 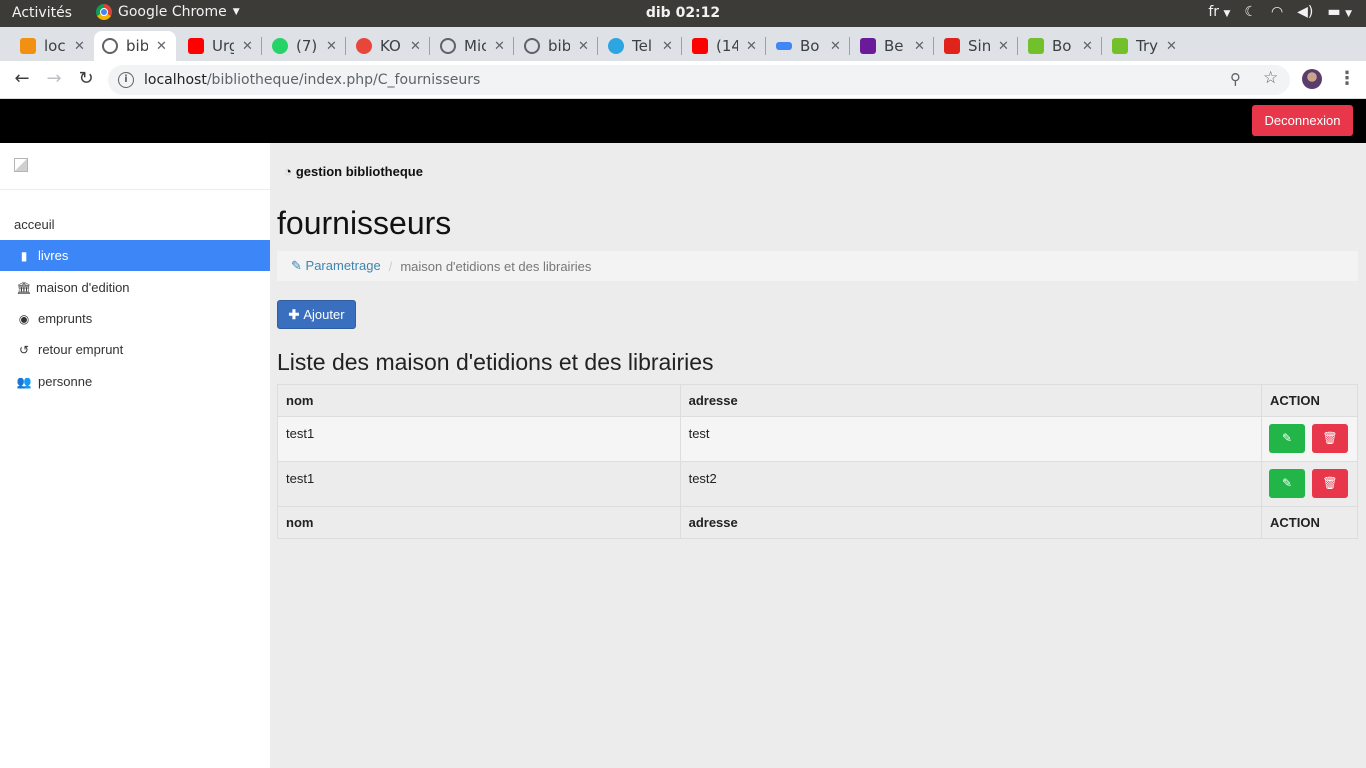 I want to click on browser-tab: (7) ✕, so click(x=304, y=46).